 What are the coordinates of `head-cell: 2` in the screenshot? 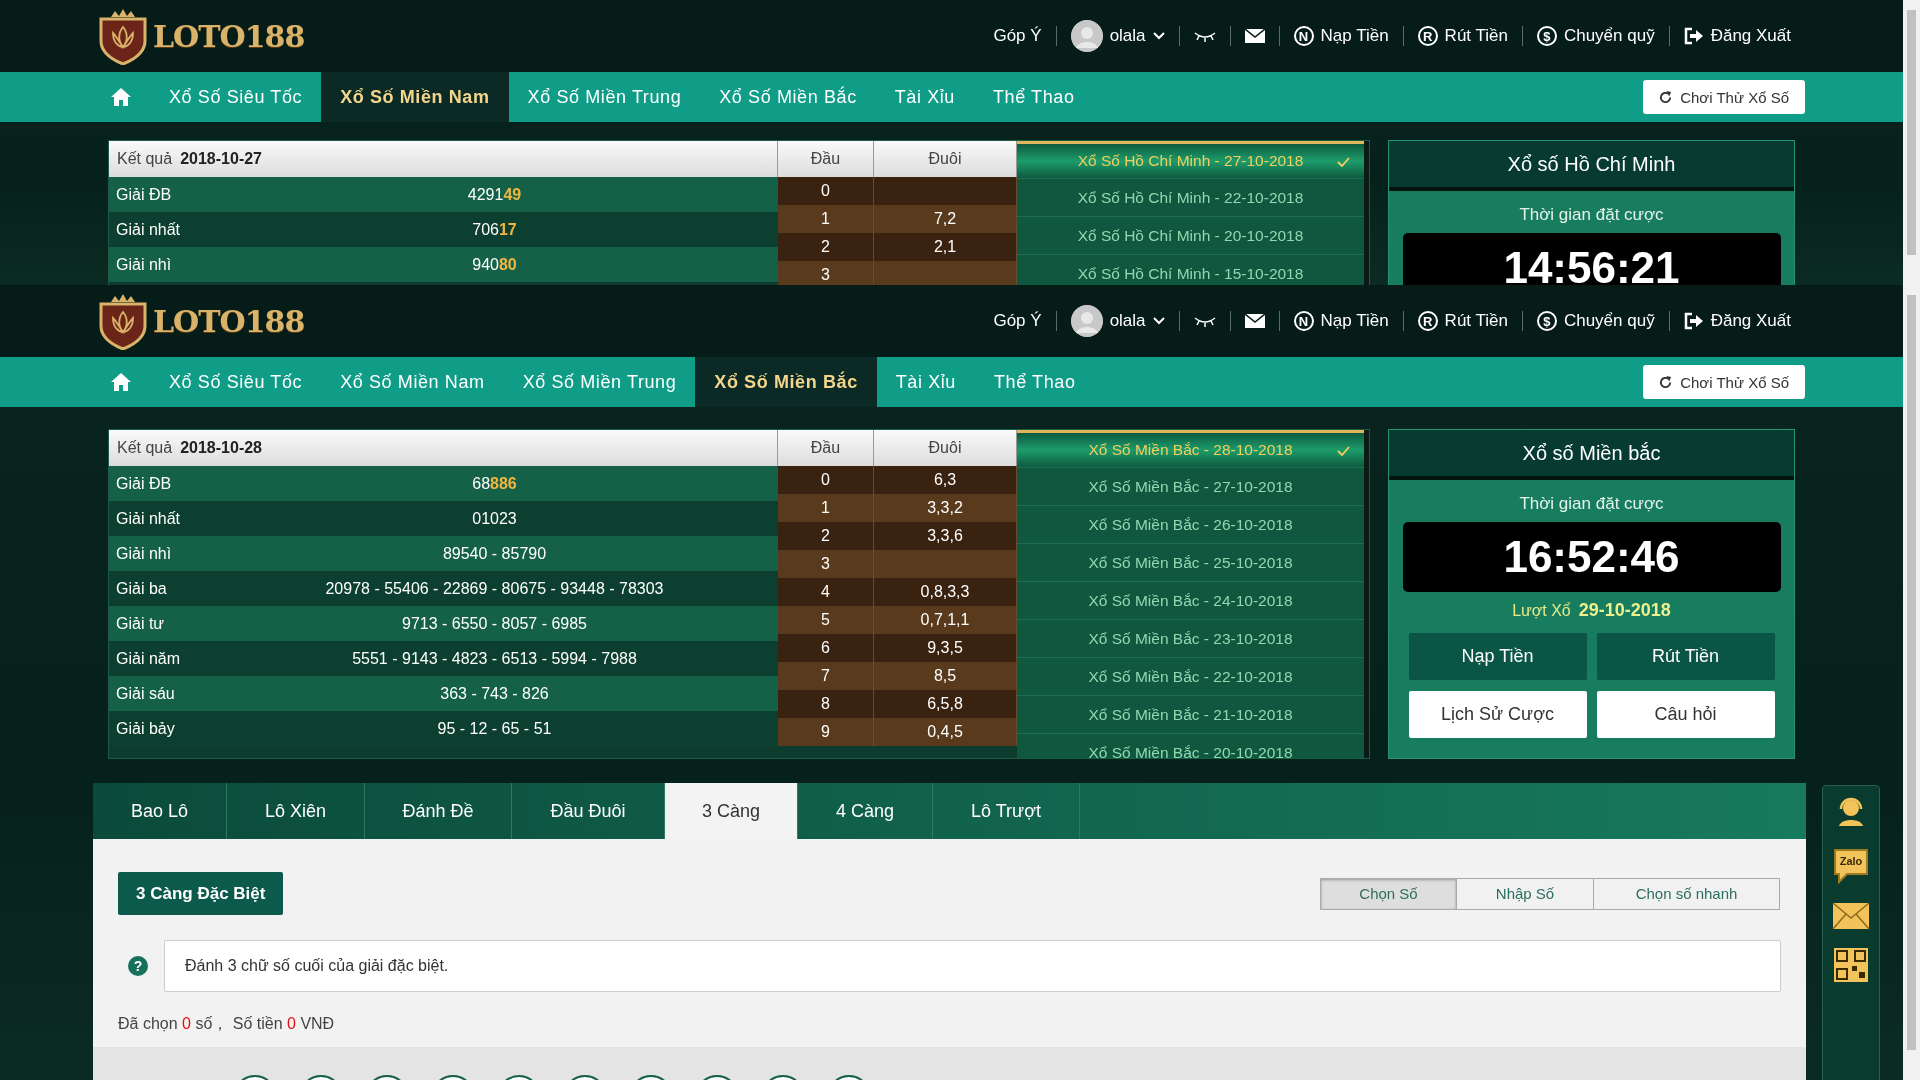 It's located at (826, 247).